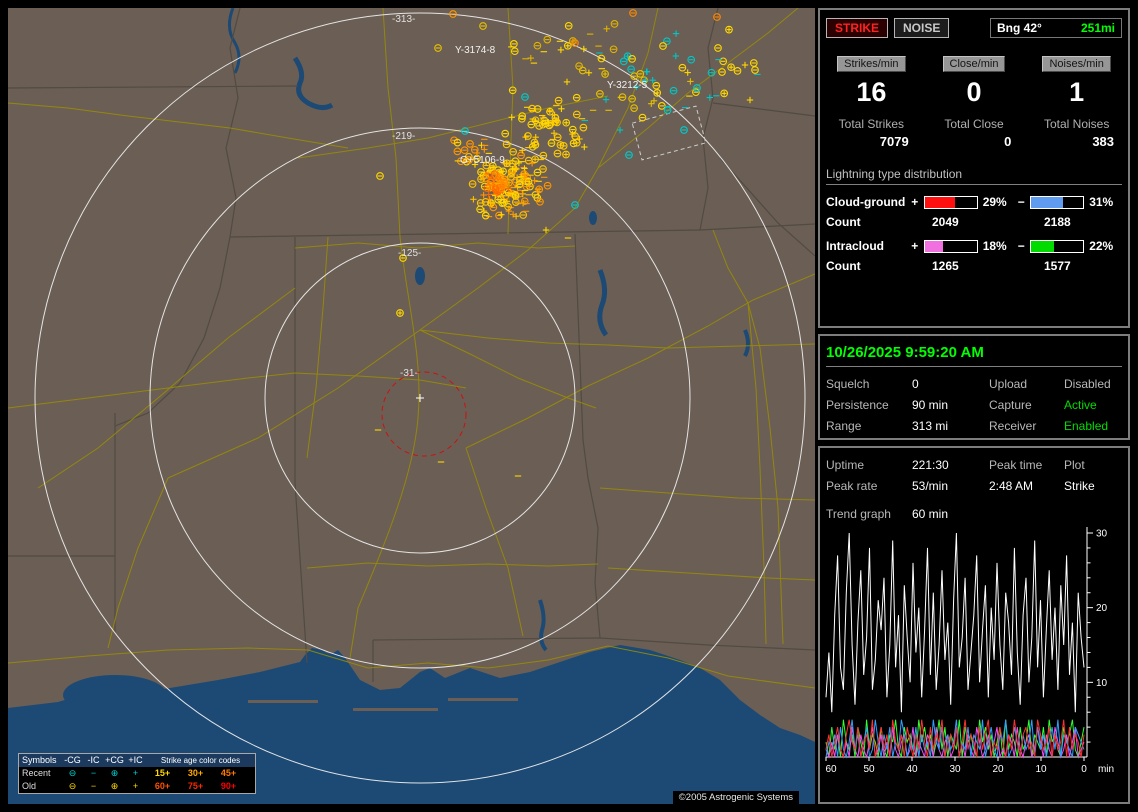 Image resolution: width=1138 pixels, height=812 pixels. Describe the element at coordinates (844, 426) in the screenshot. I see `range-label: Range` at that location.